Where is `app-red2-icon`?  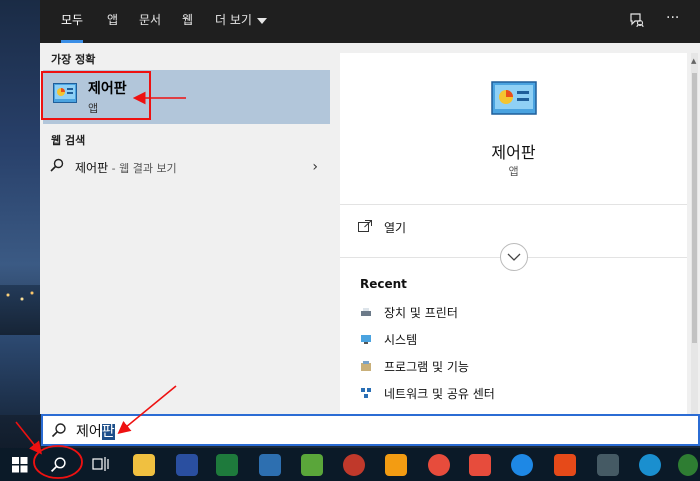 app-red2-icon is located at coordinates (439, 465).